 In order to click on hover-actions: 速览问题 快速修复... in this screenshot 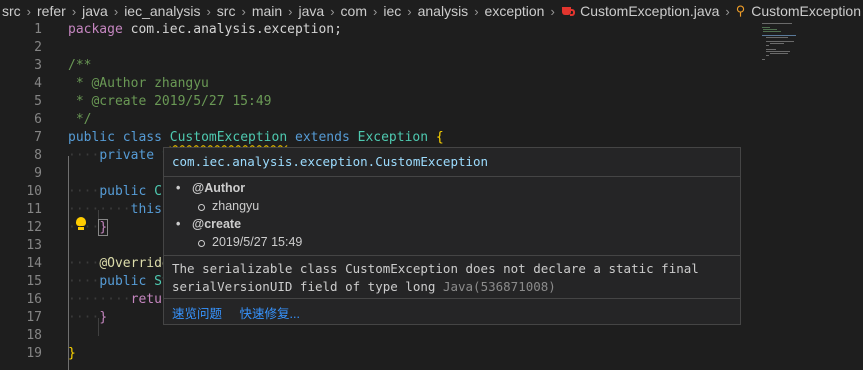, I will do `click(243, 312)`.